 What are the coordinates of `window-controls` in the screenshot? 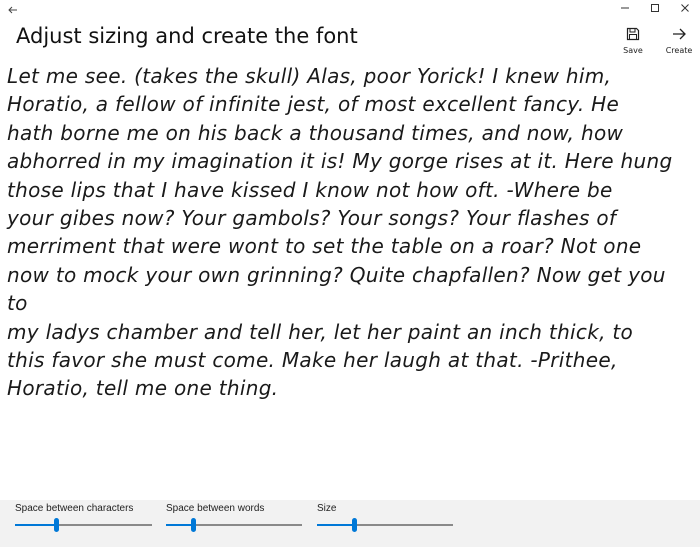 It's located at (655, 8).